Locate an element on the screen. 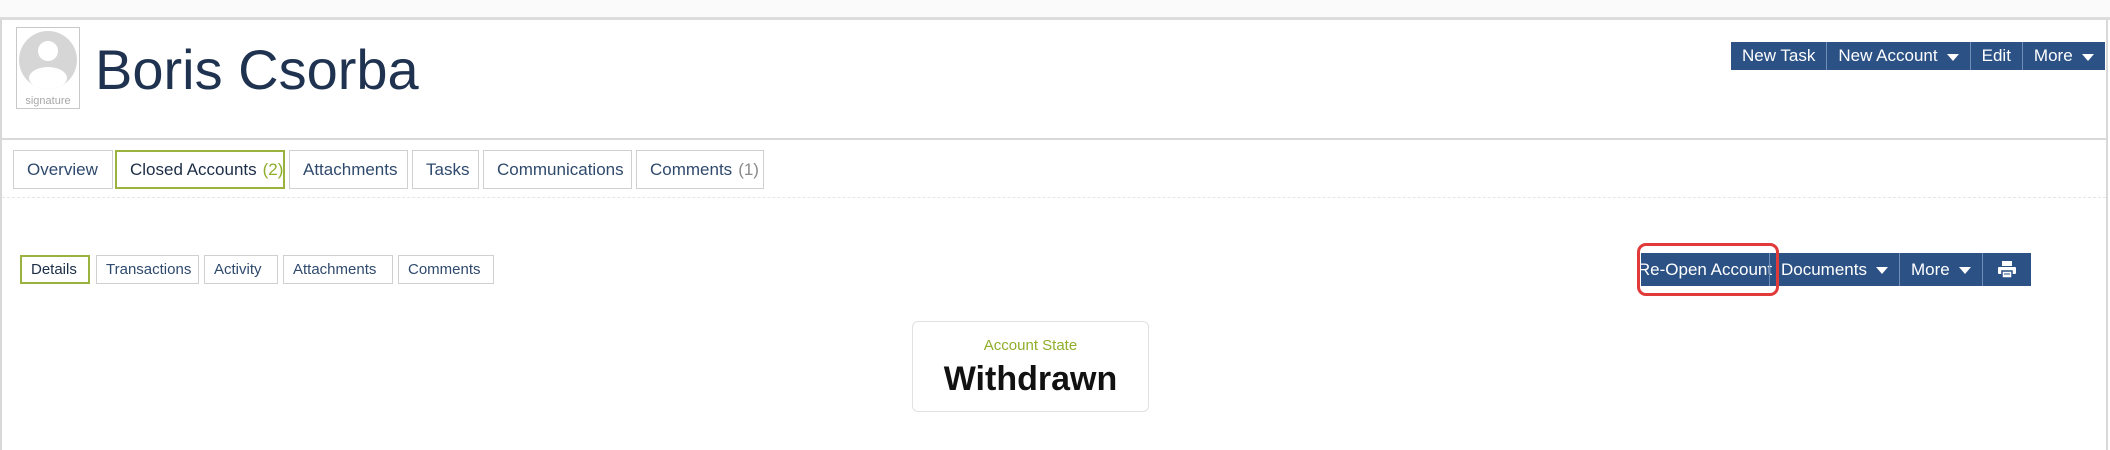 This screenshot has width=2110, height=450. account-more-button: More is located at coordinates (1940, 269).